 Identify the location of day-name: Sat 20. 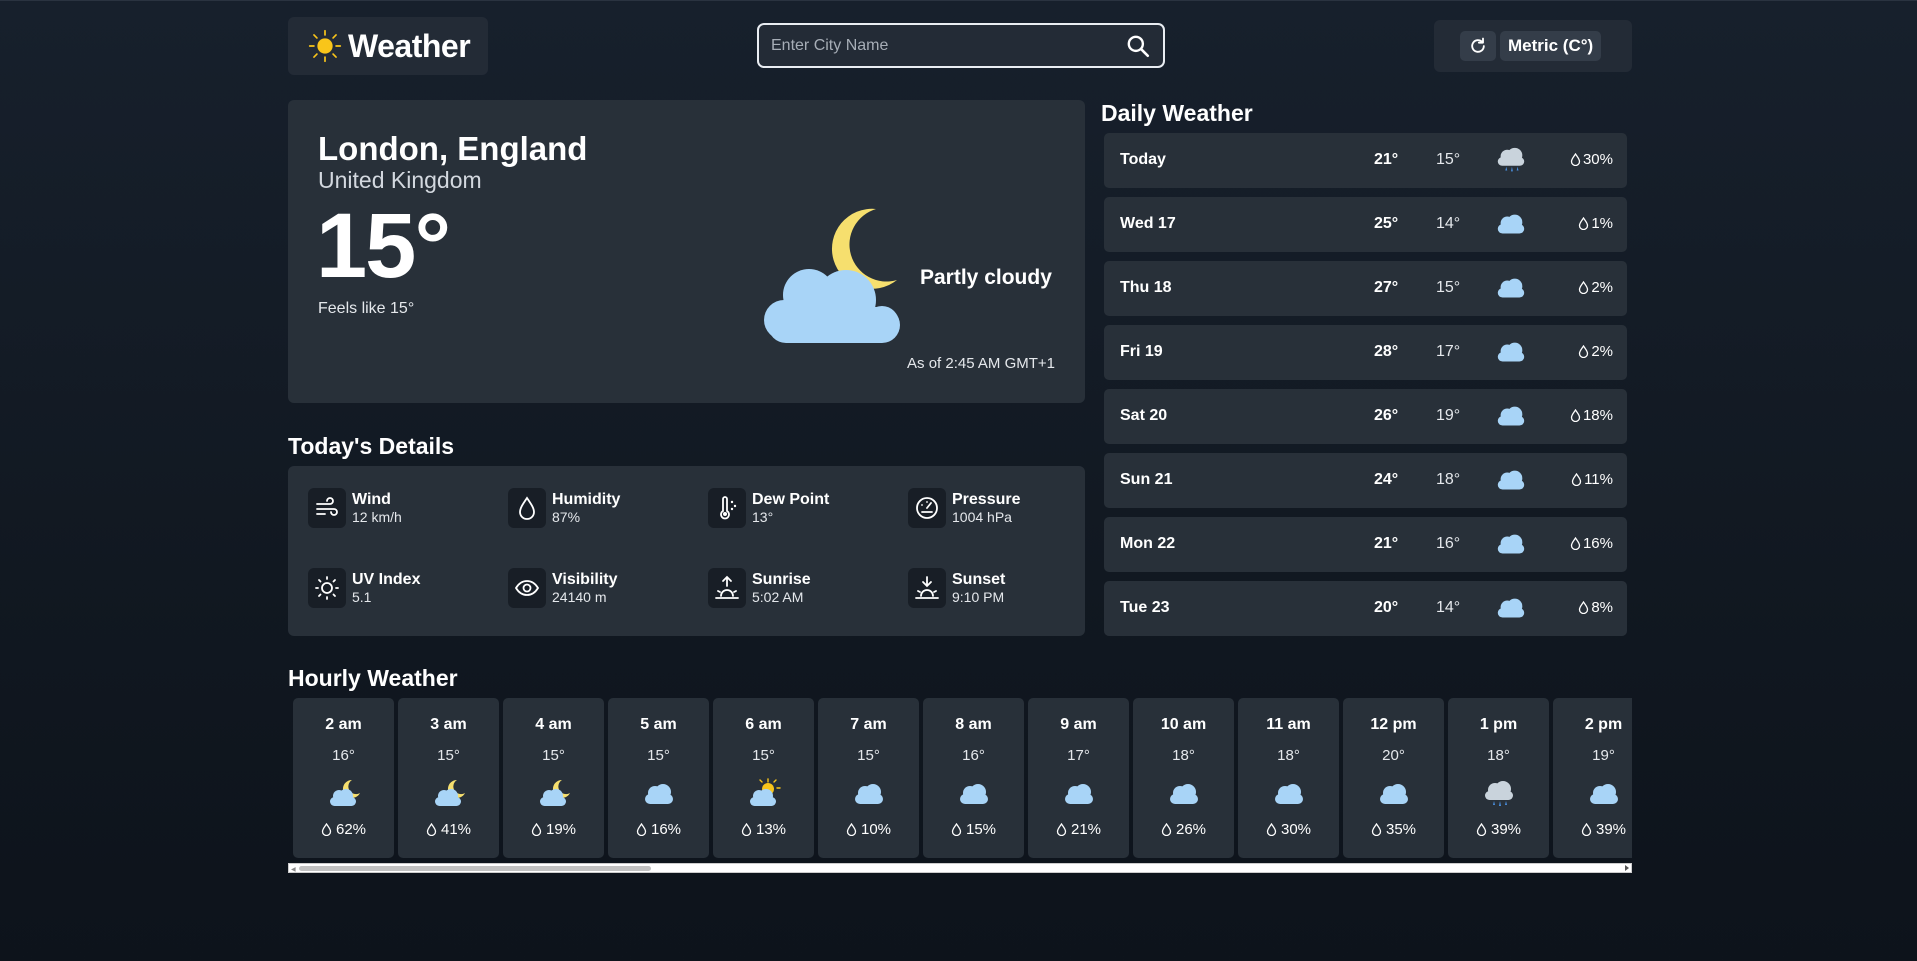
(1144, 415).